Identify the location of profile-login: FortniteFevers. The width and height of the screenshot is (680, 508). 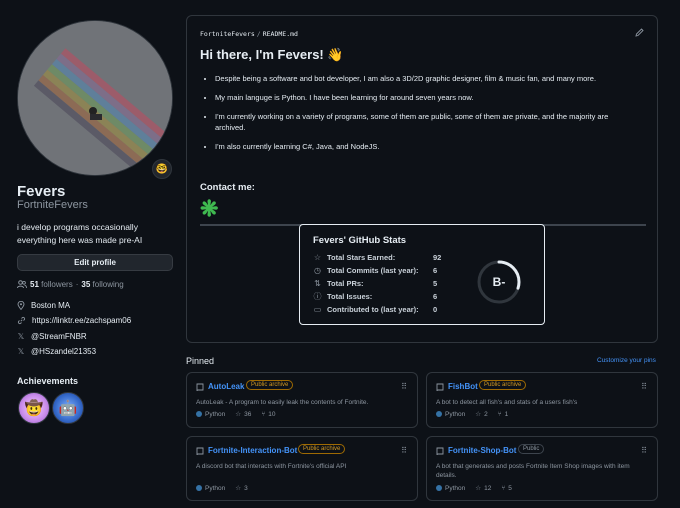
(52, 205).